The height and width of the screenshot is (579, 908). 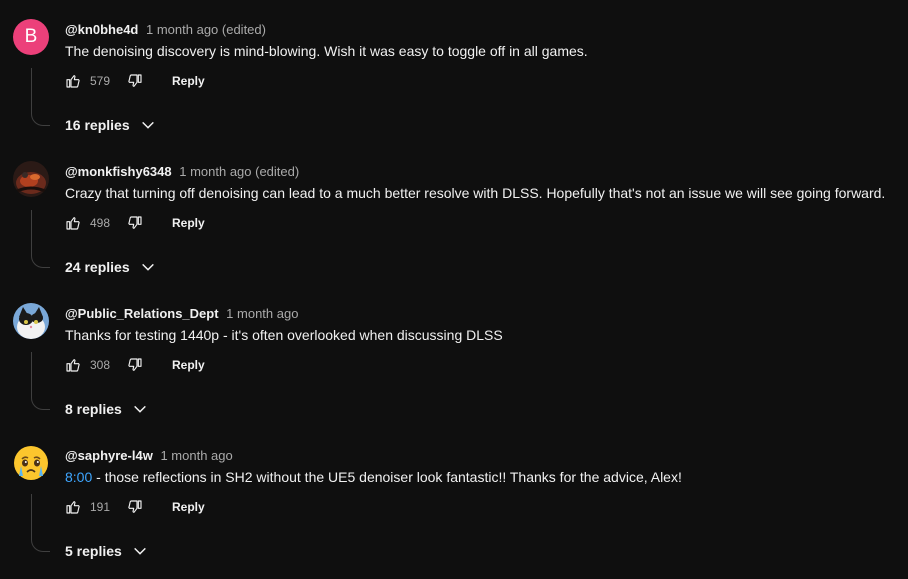 I want to click on timestamp-link: 8:00, so click(x=78, y=477).